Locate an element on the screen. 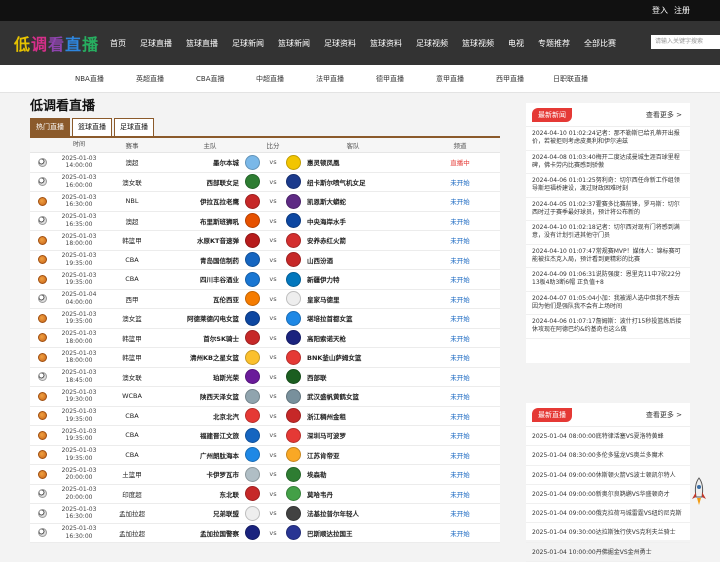  home-team: 孟加拉国警察 is located at coordinates (210, 533).